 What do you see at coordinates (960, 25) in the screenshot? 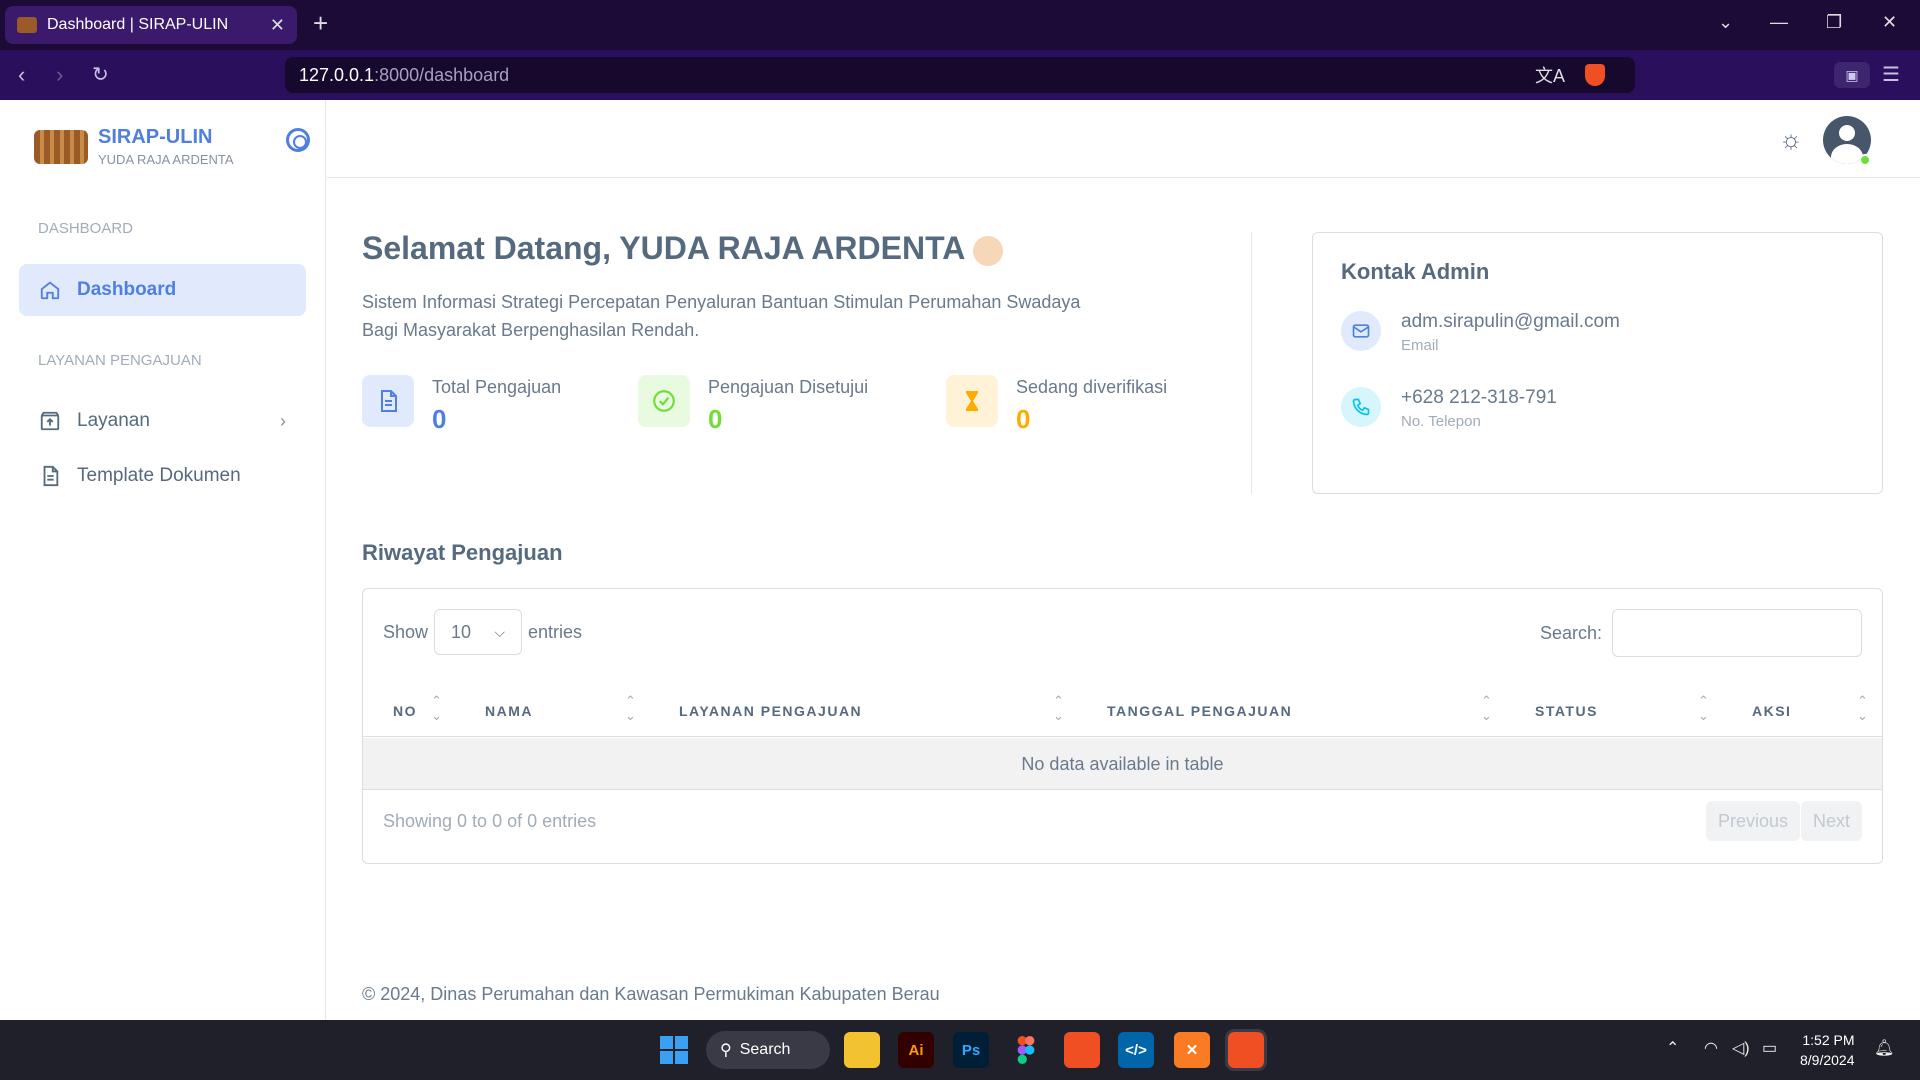
I see `browser-tab-bar: Dashboard | SIRAP-ULIN ✕ + ⌄ — ❐ ✕` at bounding box center [960, 25].